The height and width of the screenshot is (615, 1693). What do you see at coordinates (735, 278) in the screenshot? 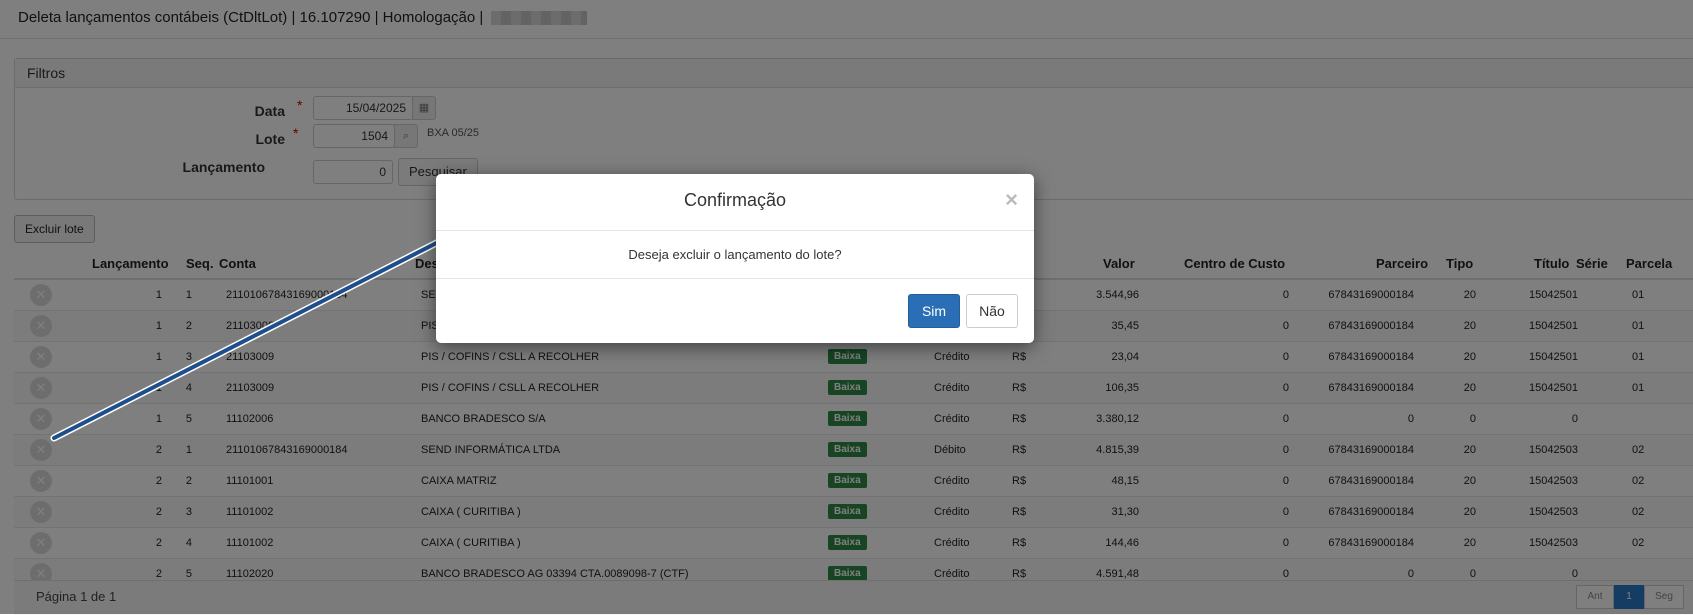
I see `dialog-divider-bottom` at bounding box center [735, 278].